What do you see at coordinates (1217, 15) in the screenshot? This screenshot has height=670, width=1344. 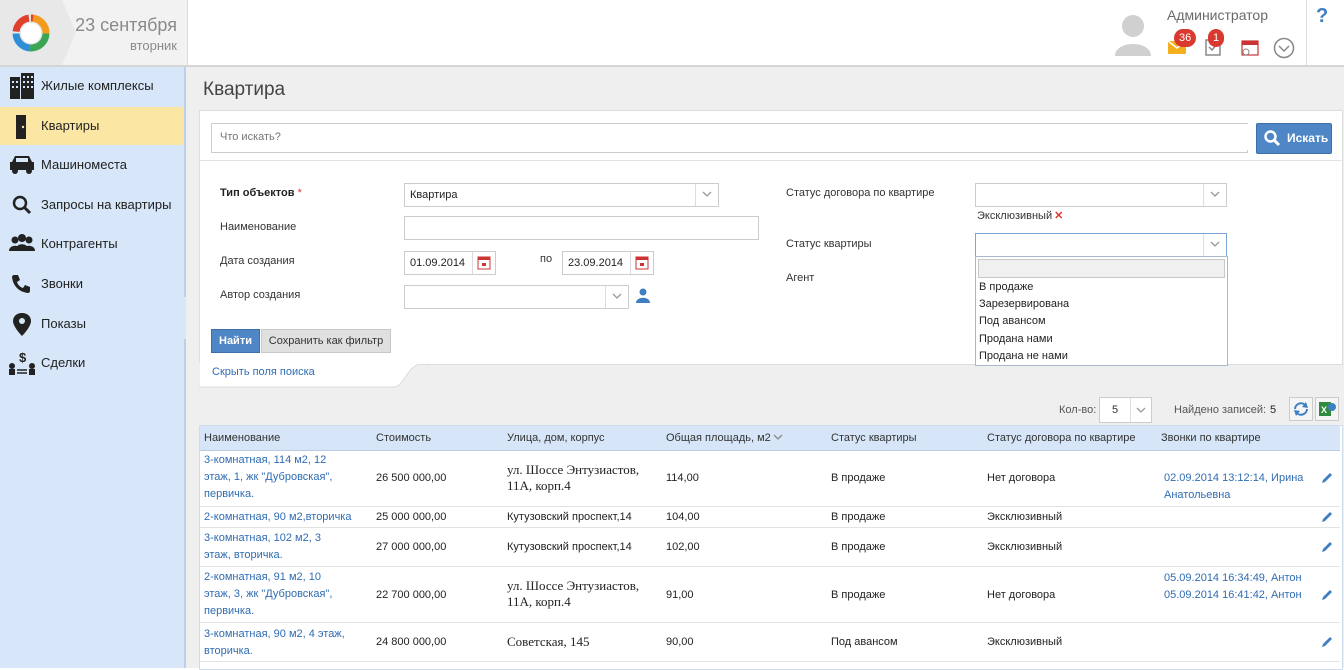 I see `user-name: Администратор` at bounding box center [1217, 15].